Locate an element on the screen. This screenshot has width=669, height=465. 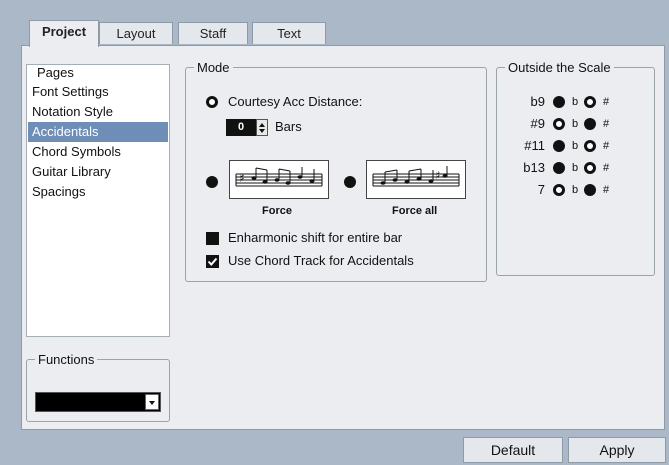
page-item-spacings: Spacings is located at coordinates (98, 192).